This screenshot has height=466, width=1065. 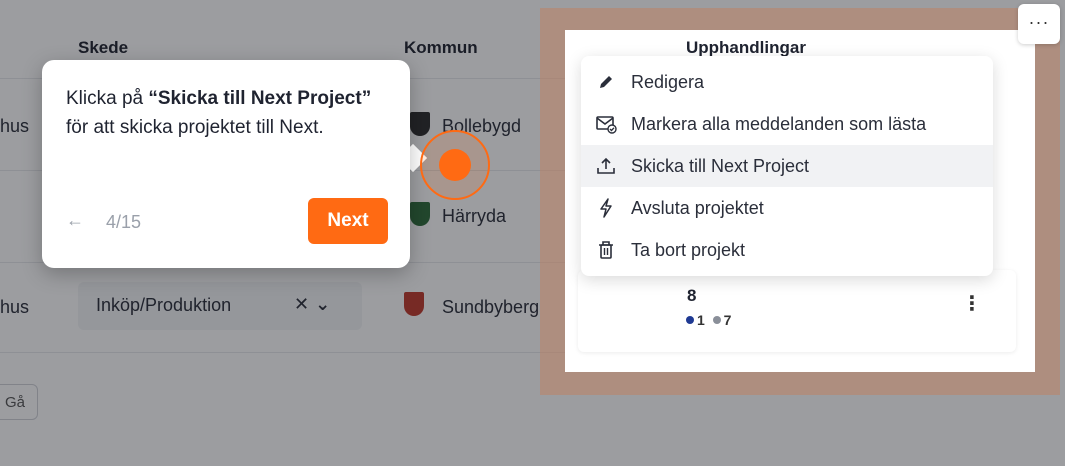 I want to click on menu-item-delete-project: Ta bort projekt, so click(x=787, y=250).